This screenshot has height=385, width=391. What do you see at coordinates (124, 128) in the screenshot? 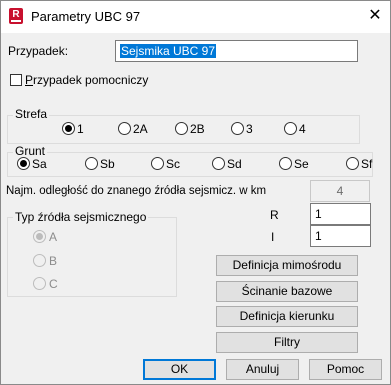
I see `zone-radio-2a` at bounding box center [124, 128].